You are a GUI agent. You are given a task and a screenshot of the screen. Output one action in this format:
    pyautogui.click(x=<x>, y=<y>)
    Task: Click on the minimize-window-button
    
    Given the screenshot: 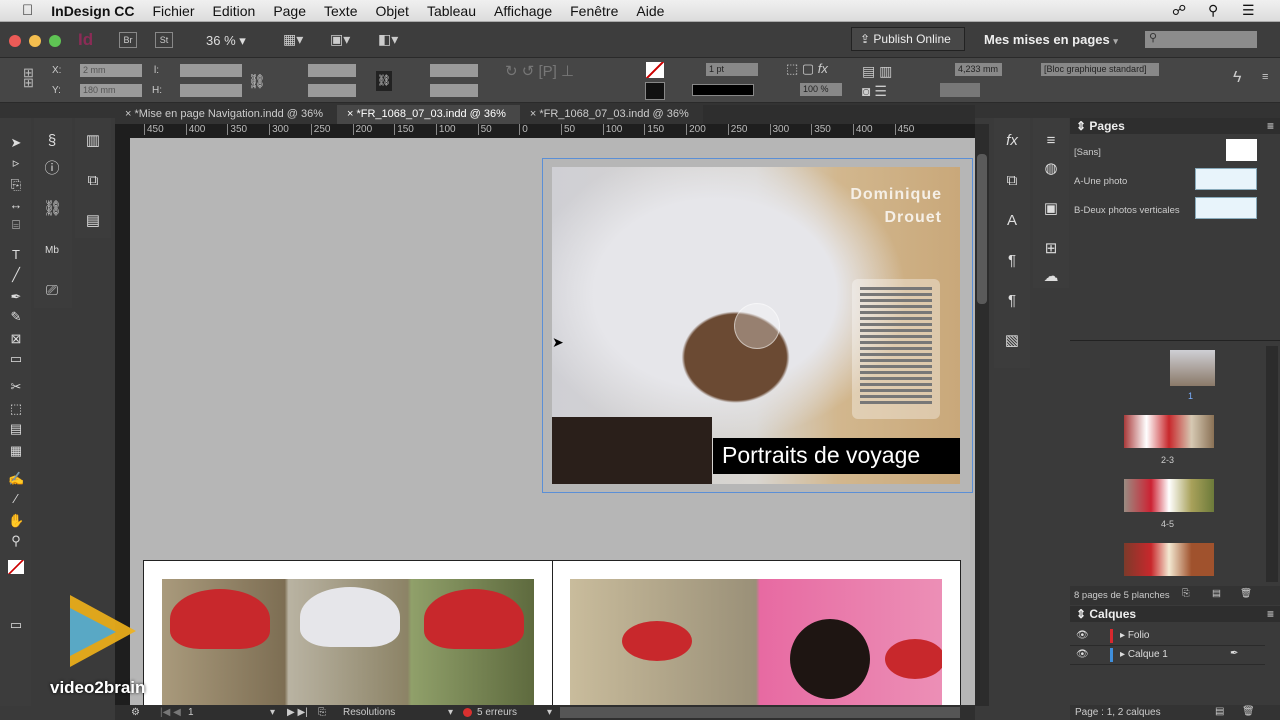 What is the action you would take?
    pyautogui.click(x=35, y=41)
    